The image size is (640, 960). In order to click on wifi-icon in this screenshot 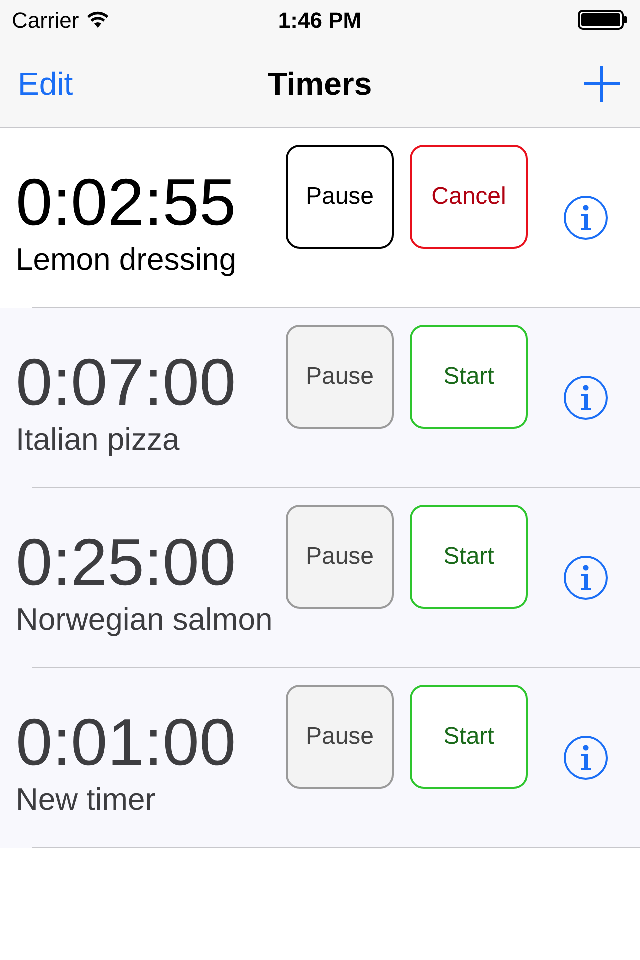, I will do `click(98, 20)`.